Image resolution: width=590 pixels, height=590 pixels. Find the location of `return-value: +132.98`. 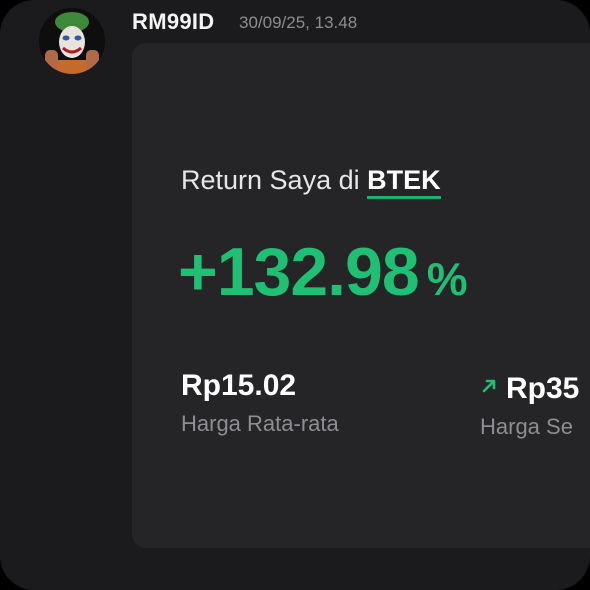

return-value: +132.98 is located at coordinates (299, 272).